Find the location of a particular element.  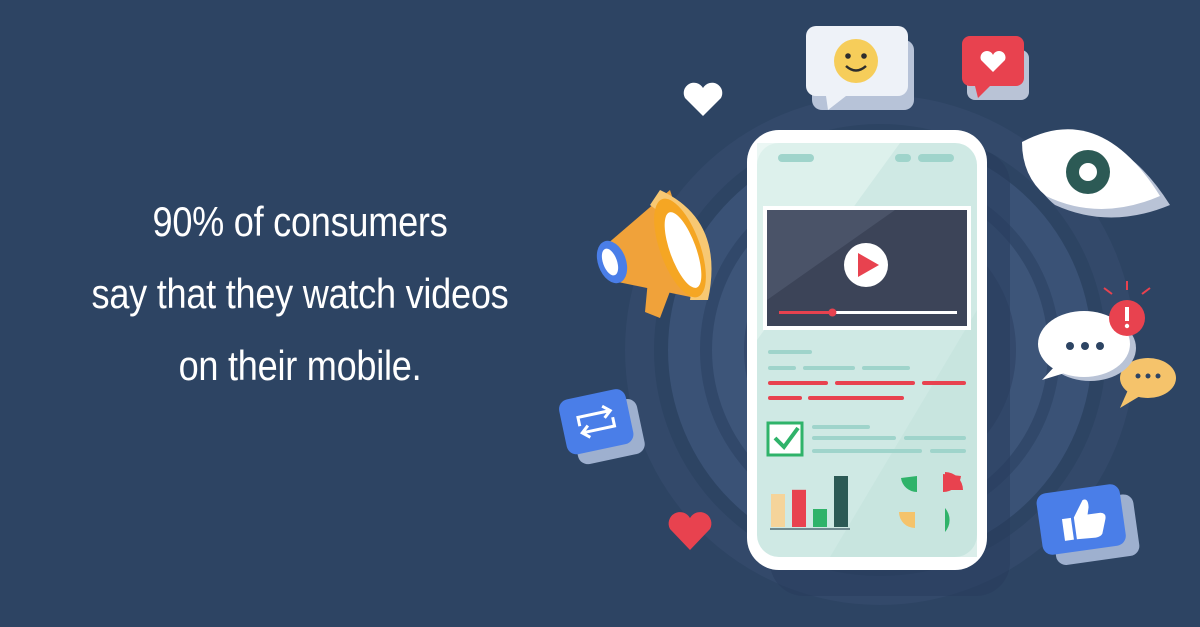

heart-icon is located at coordinates (703, 99).